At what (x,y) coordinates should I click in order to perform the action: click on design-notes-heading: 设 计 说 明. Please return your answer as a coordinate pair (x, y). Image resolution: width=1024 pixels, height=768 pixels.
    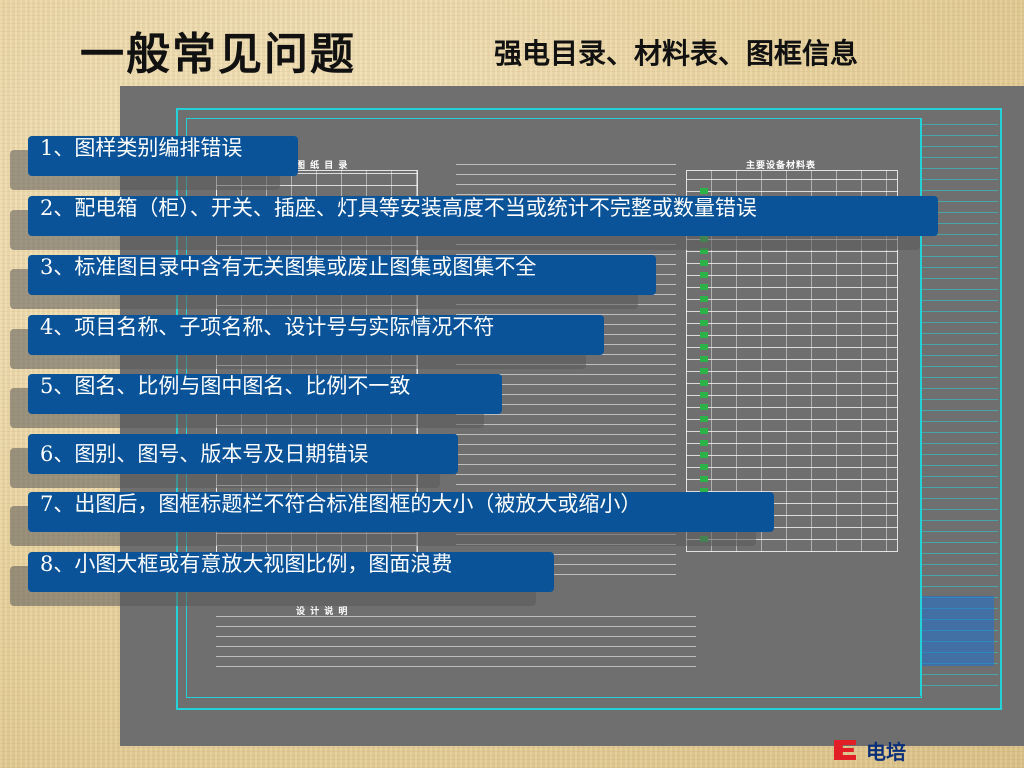
    Looking at the image, I should click on (322, 612).